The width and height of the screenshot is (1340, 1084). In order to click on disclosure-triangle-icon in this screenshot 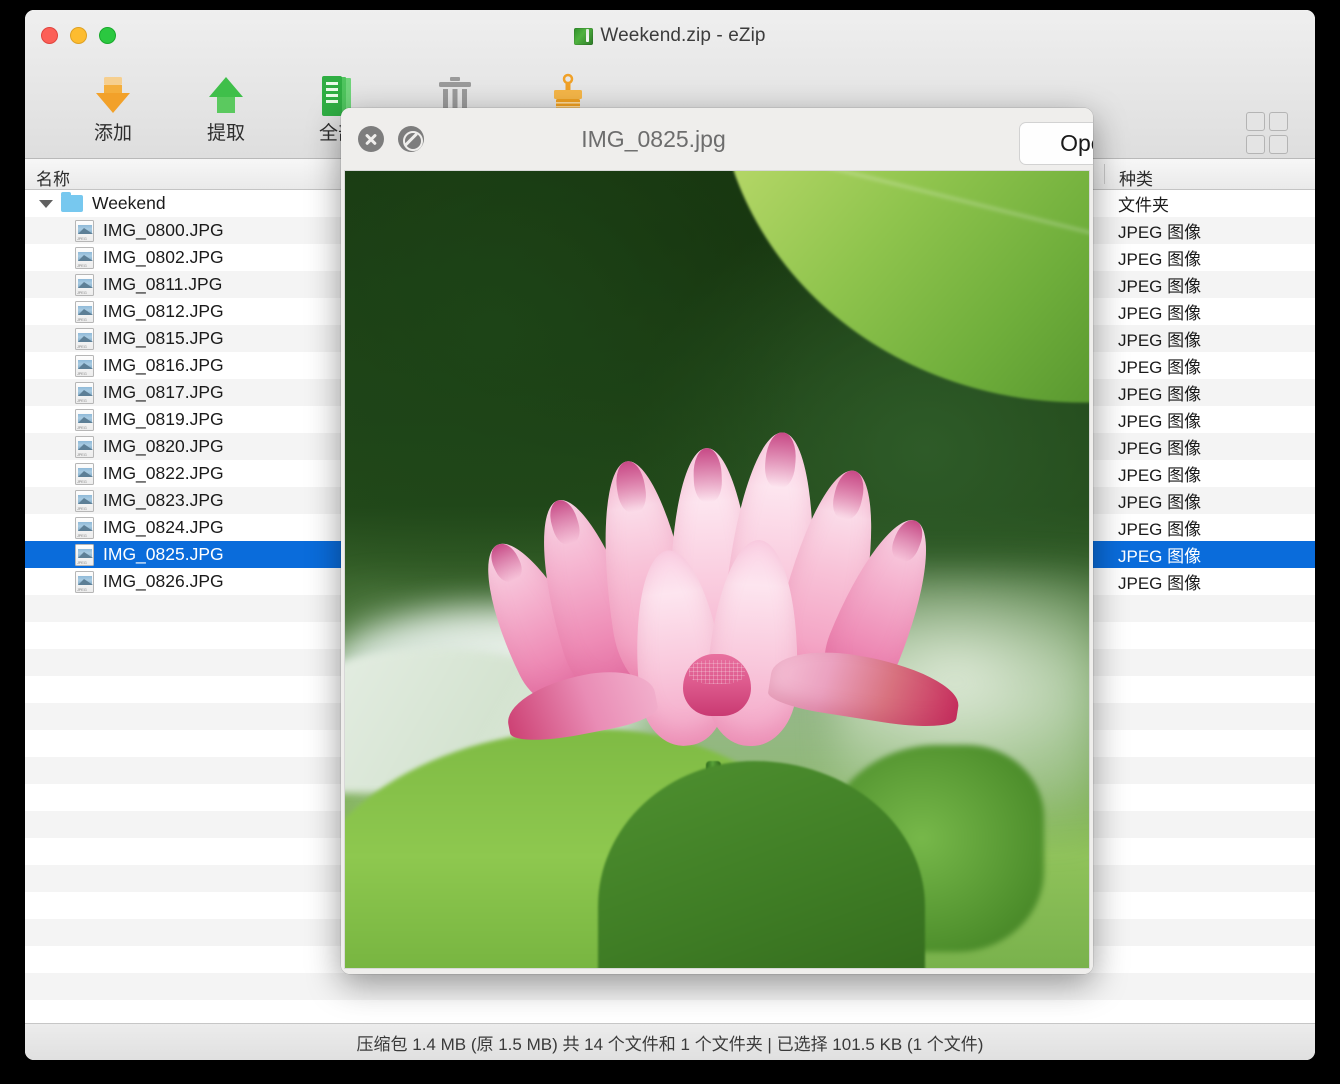, I will do `click(46, 203)`.